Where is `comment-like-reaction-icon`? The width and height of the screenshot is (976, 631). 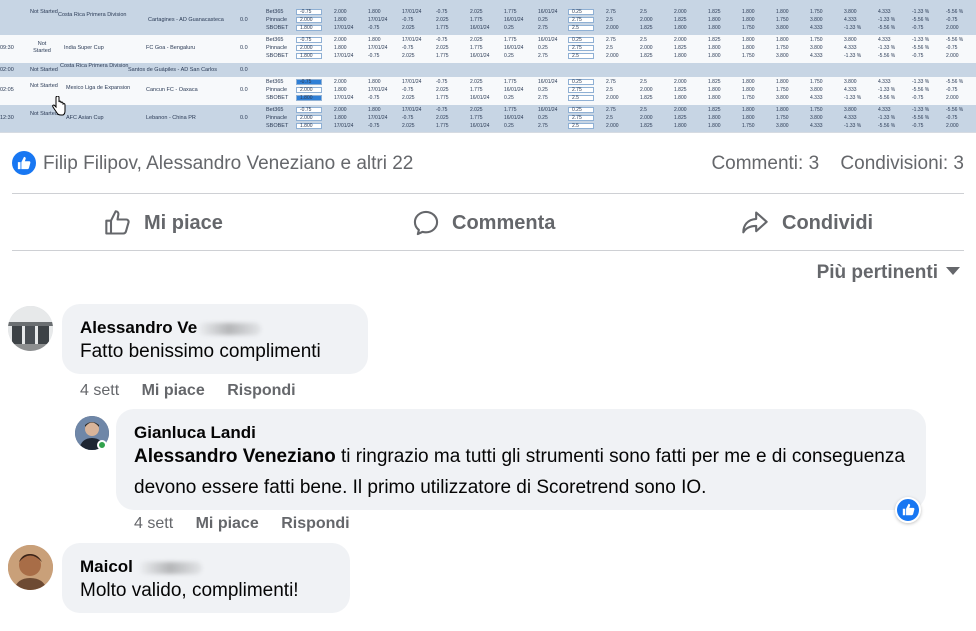
comment-like-reaction-icon is located at coordinates (908, 510).